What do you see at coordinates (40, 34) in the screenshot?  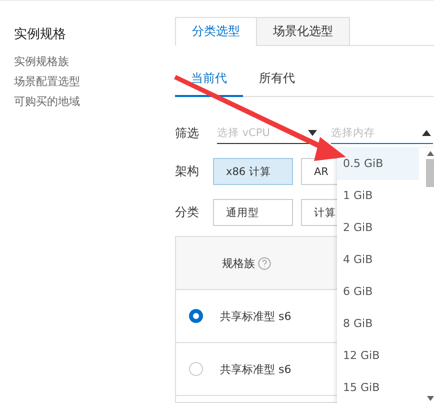 I see `section-title: 实例规格` at bounding box center [40, 34].